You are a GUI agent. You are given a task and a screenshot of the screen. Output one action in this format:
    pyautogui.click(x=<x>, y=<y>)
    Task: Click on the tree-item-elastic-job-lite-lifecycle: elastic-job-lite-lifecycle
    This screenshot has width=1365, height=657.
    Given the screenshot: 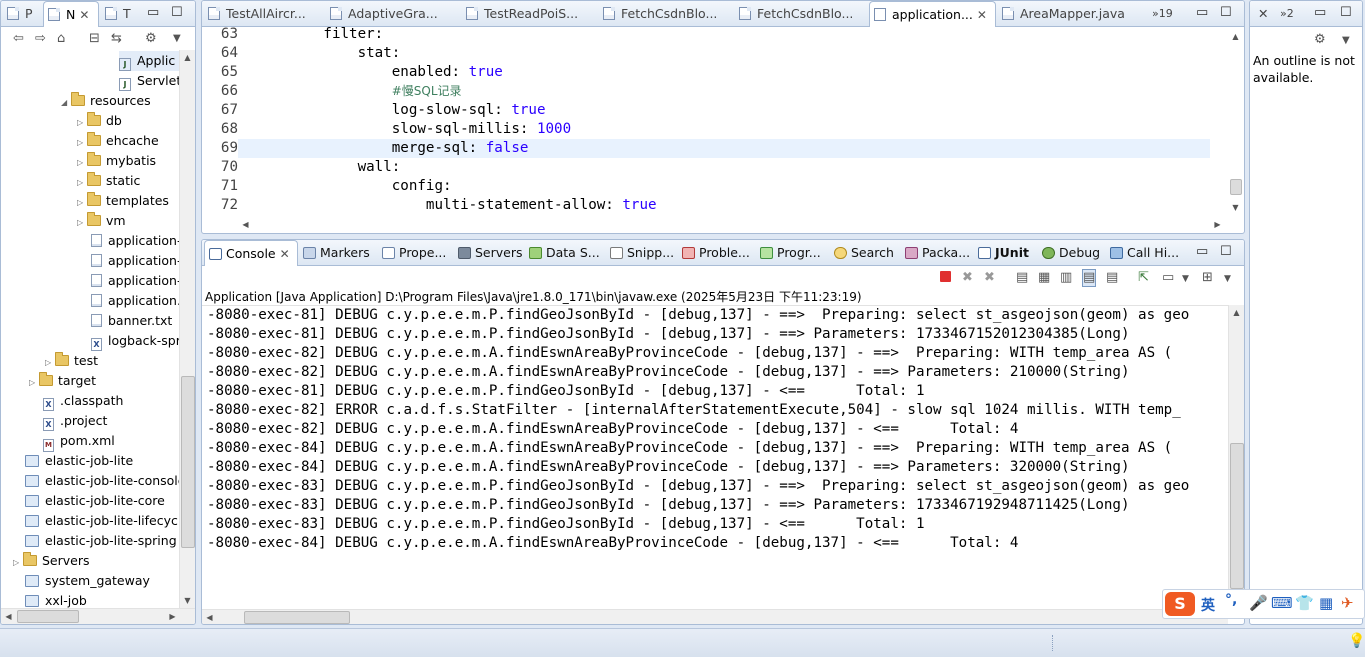 What is the action you would take?
    pyautogui.click(x=102, y=521)
    